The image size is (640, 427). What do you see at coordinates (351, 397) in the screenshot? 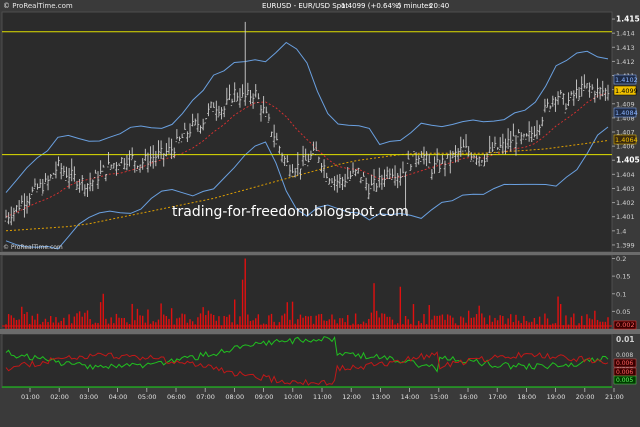
I see `x-tick-label: 12:00` at bounding box center [351, 397].